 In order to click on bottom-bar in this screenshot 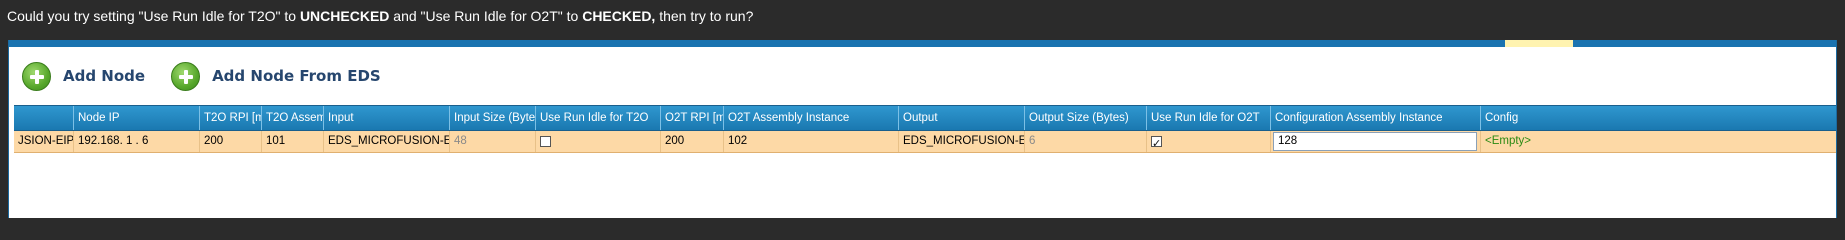, I will do `click(922, 224)`.